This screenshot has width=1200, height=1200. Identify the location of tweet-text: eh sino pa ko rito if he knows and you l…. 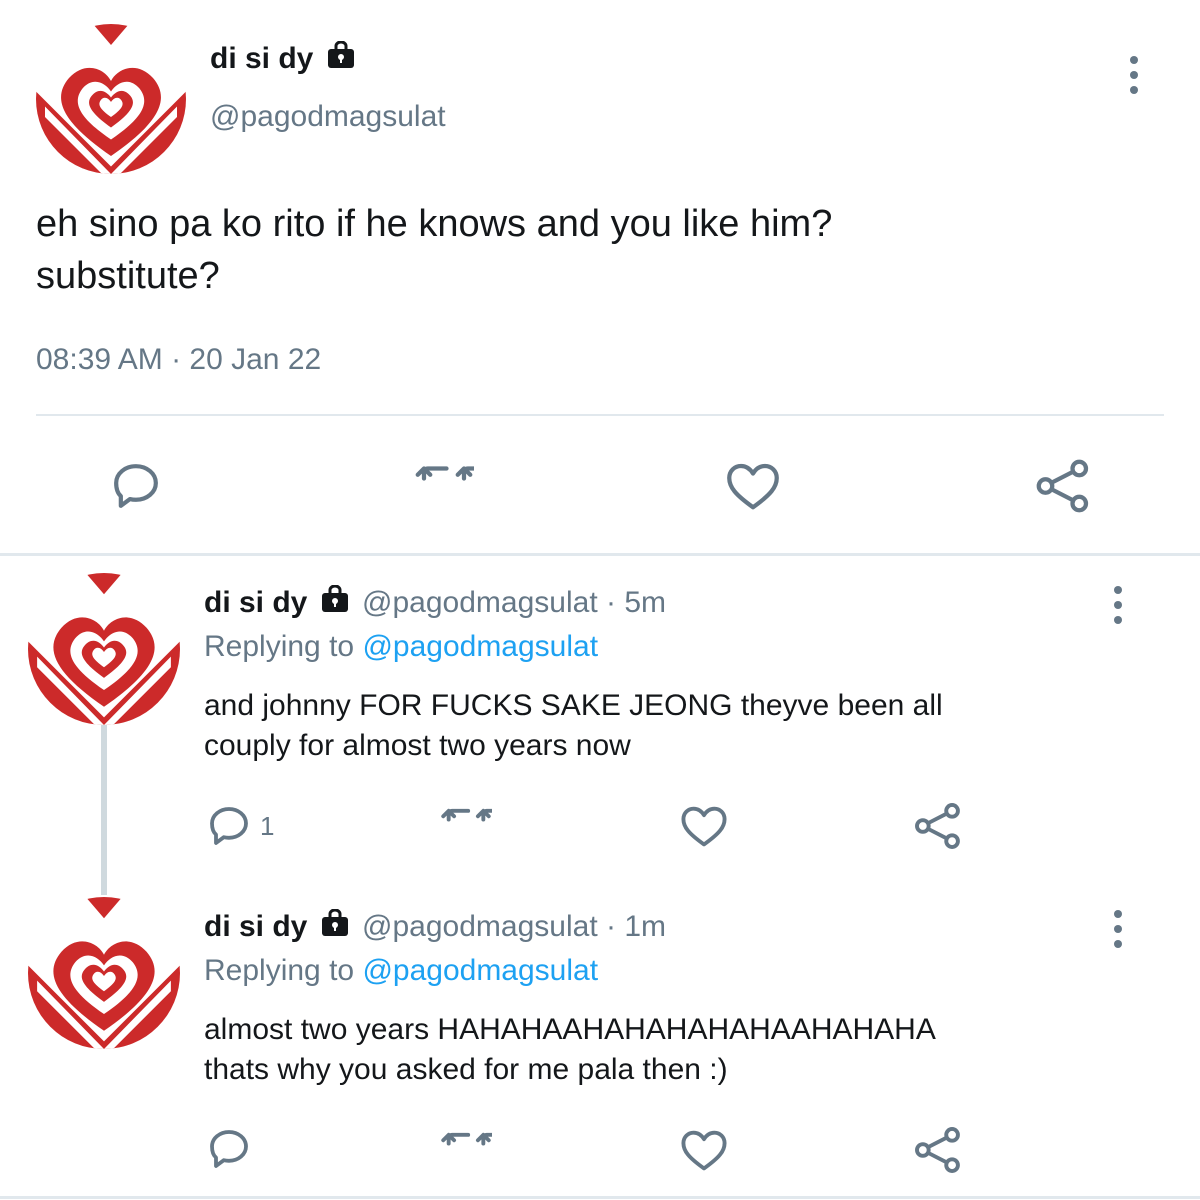
(434, 250).